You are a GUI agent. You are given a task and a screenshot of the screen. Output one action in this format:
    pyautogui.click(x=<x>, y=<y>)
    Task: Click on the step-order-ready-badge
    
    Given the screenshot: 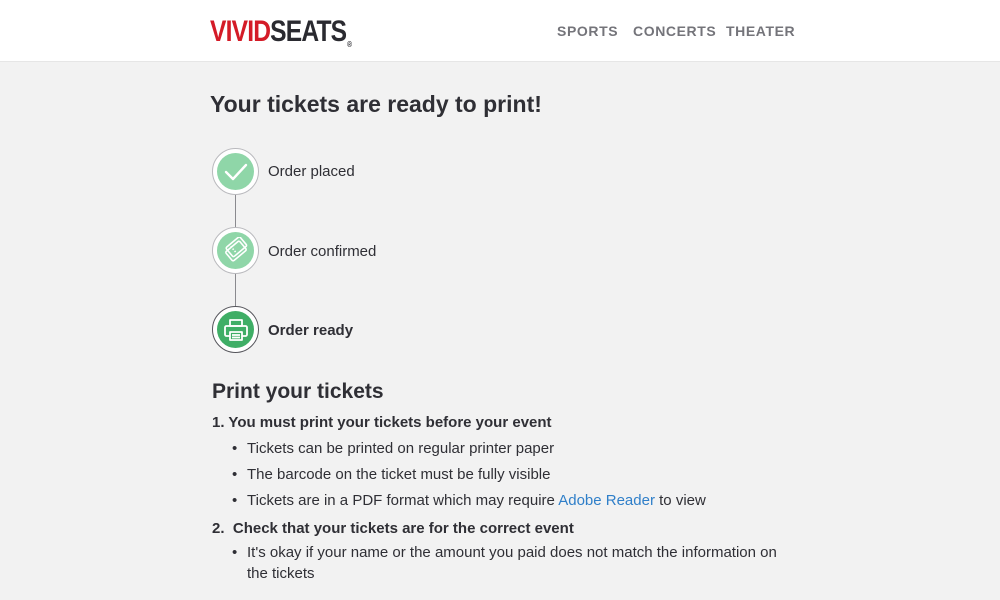 What is the action you would take?
    pyautogui.click(x=235, y=329)
    